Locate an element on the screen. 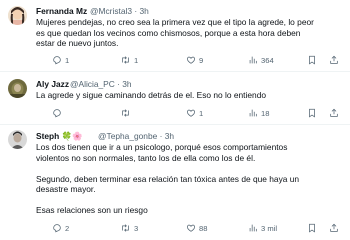 The image size is (350, 240). views-button: 18 is located at coordinates (258, 113).